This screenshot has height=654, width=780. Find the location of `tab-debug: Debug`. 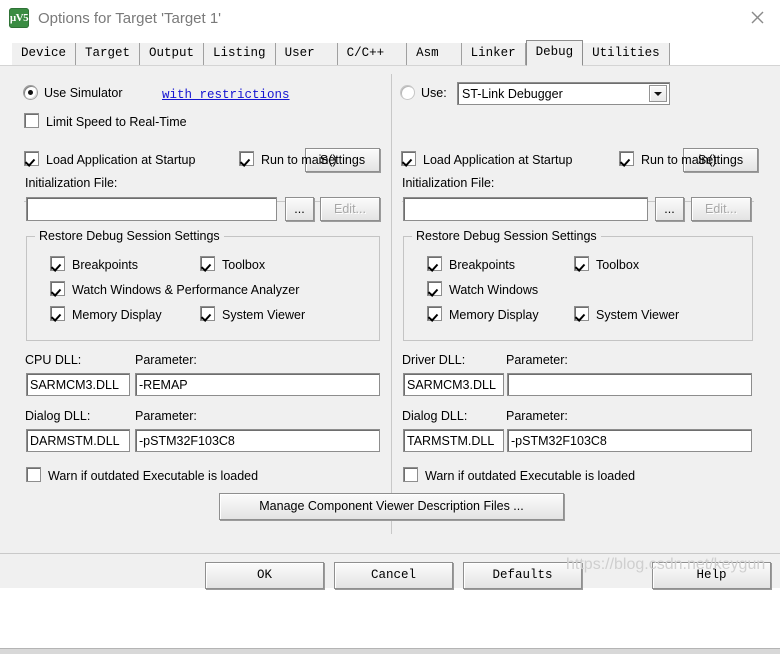

tab-debug: Debug is located at coordinates (554, 53).